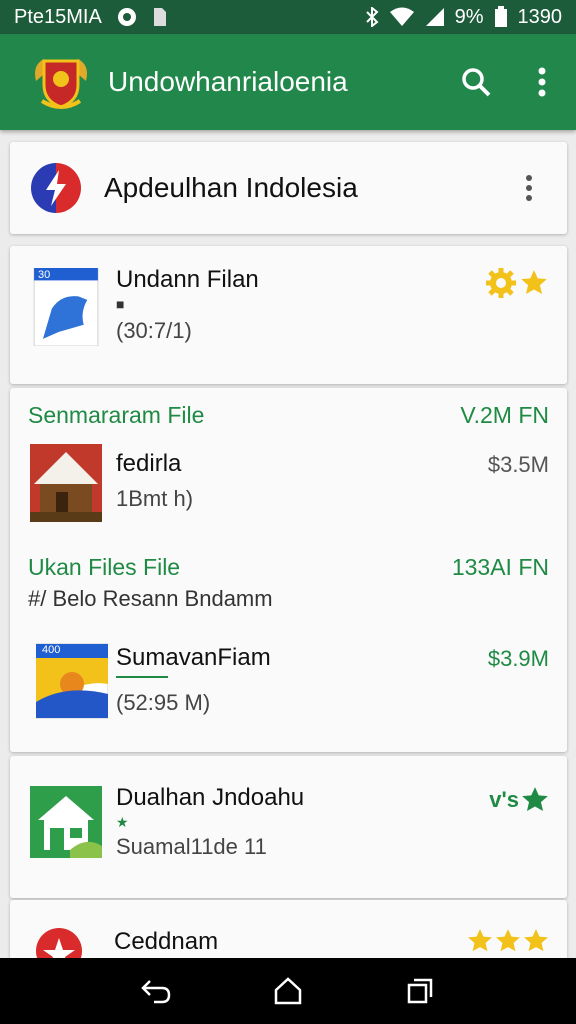 The image size is (576, 1024). What do you see at coordinates (127, 17) in the screenshot?
I see `notification-circle-icon` at bounding box center [127, 17].